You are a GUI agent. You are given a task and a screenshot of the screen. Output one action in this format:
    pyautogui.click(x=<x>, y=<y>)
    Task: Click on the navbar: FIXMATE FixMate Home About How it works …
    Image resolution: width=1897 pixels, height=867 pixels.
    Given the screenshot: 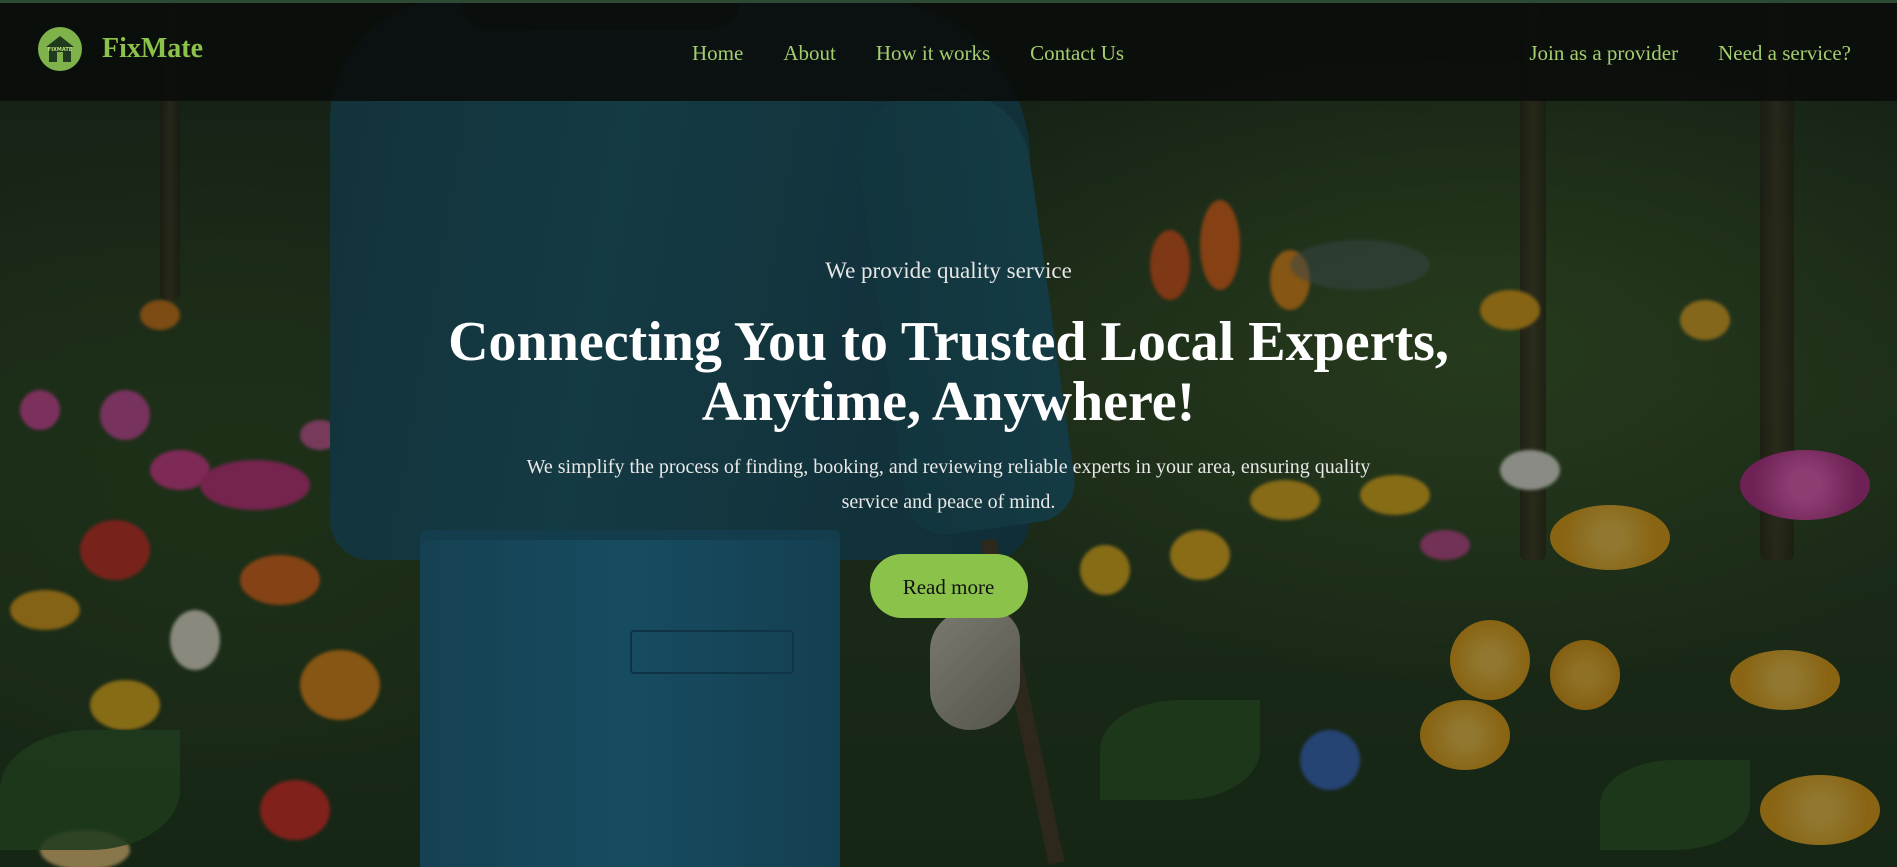 What is the action you would take?
    pyautogui.click(x=948, y=50)
    